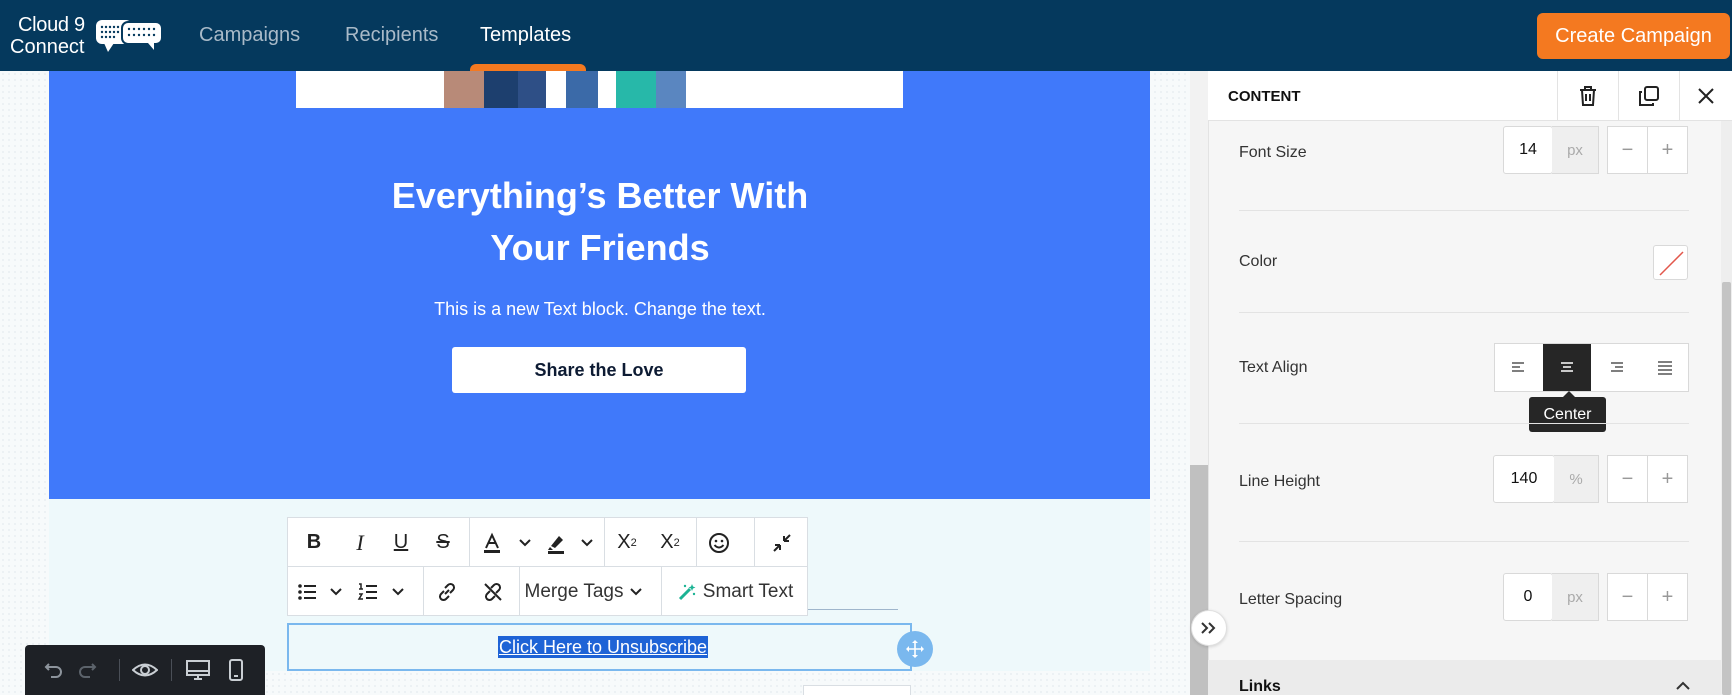  I want to click on highlight-color-icon, so click(556, 542).